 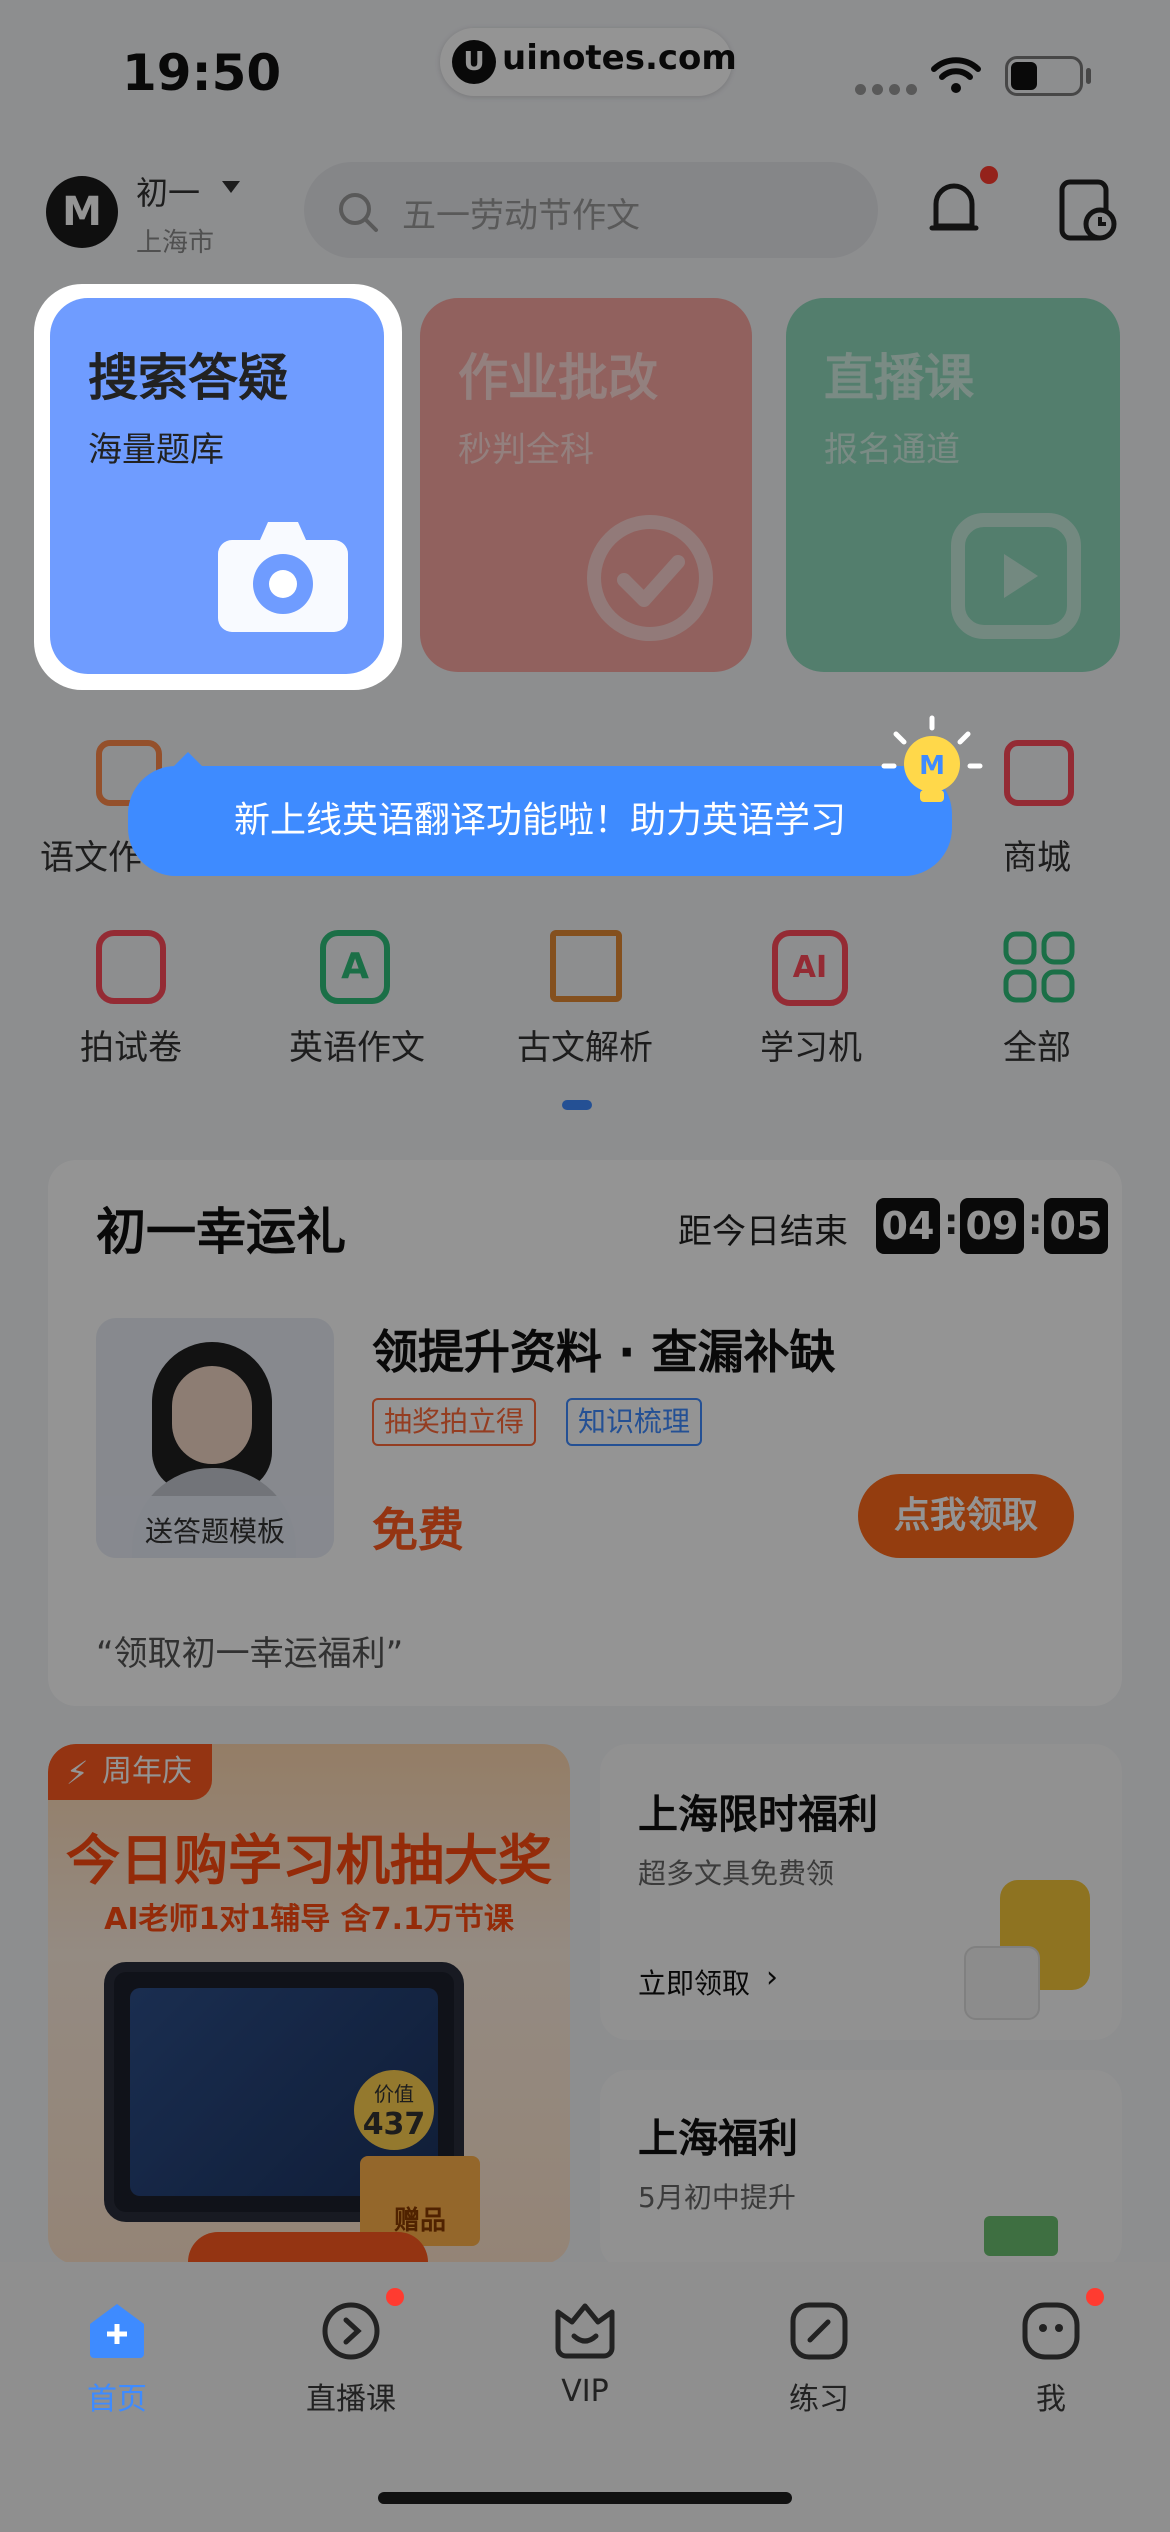 What do you see at coordinates (357, 1044) in the screenshot?
I see `grid-item-english-essay: 英语作文` at bounding box center [357, 1044].